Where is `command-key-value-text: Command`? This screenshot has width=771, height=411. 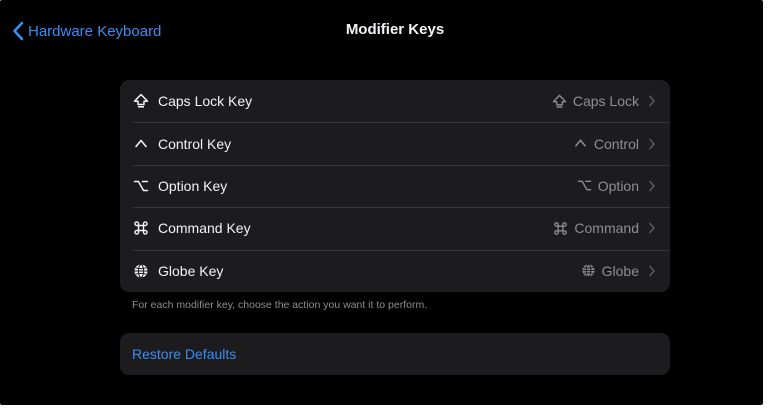
command-key-value-text: Command is located at coordinates (606, 228).